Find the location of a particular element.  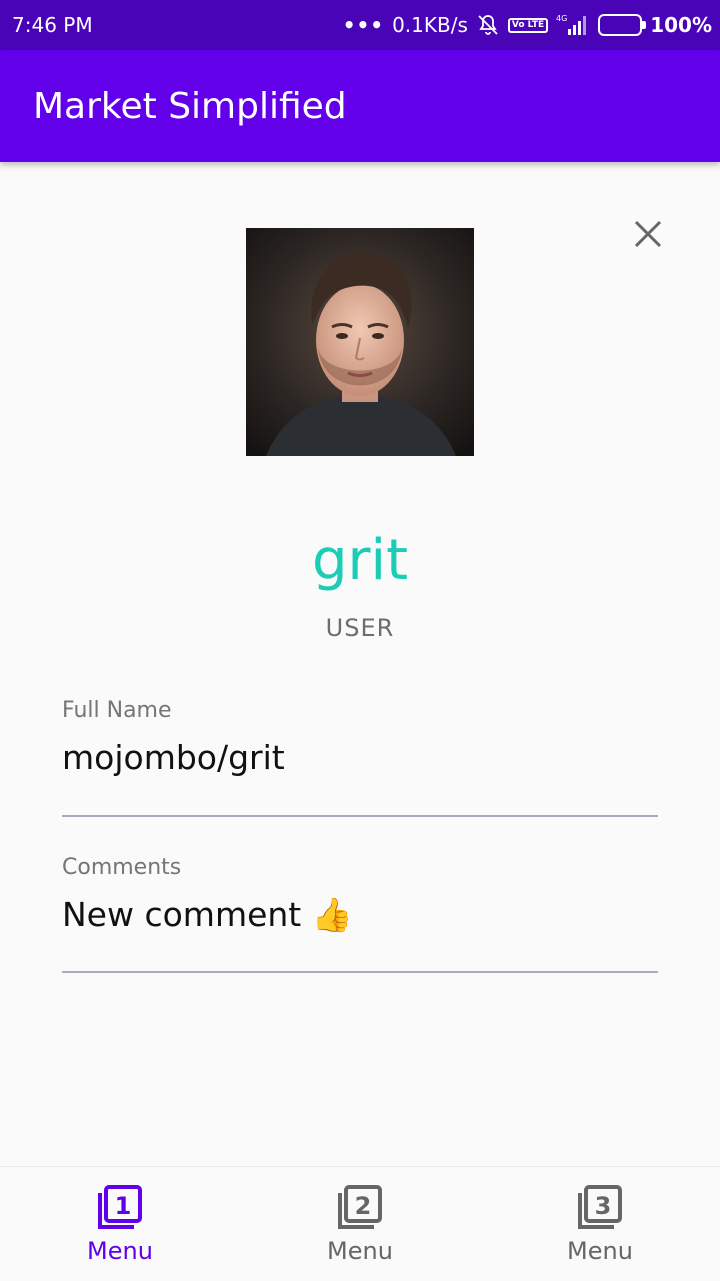

svg-text: 1 is located at coordinates (123, 1206).